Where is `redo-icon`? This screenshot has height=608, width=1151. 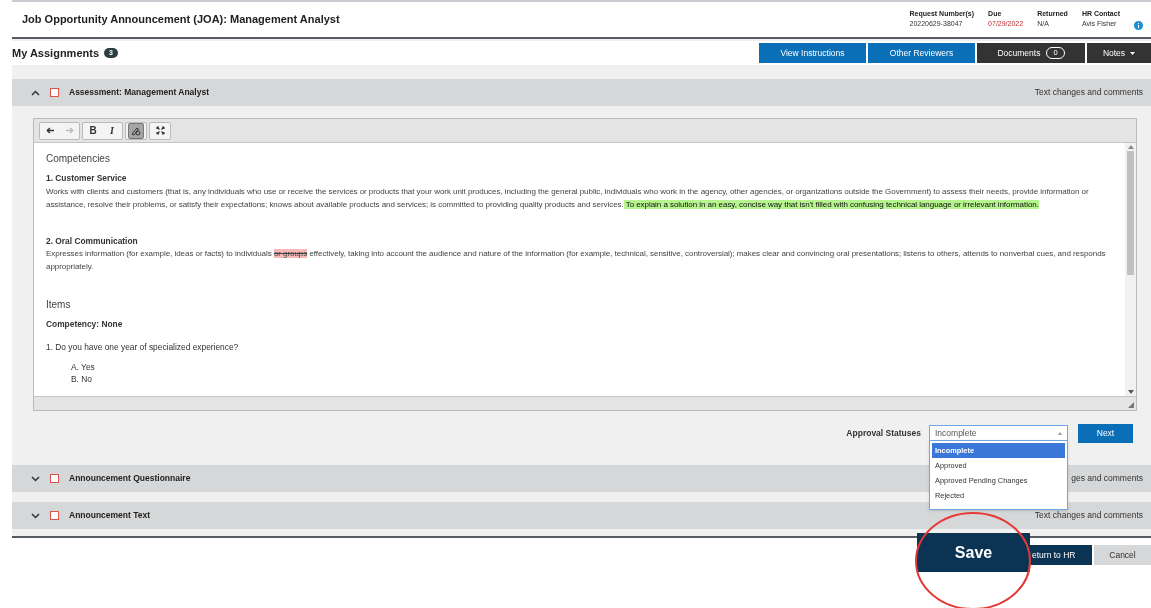 redo-icon is located at coordinates (69, 130).